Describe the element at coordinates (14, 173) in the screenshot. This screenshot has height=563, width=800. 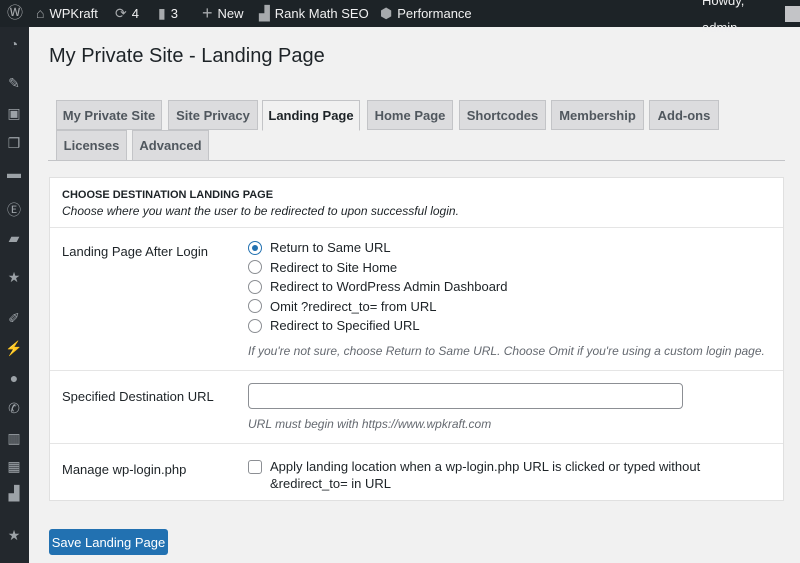
I see `comments-icon: ▬` at that location.